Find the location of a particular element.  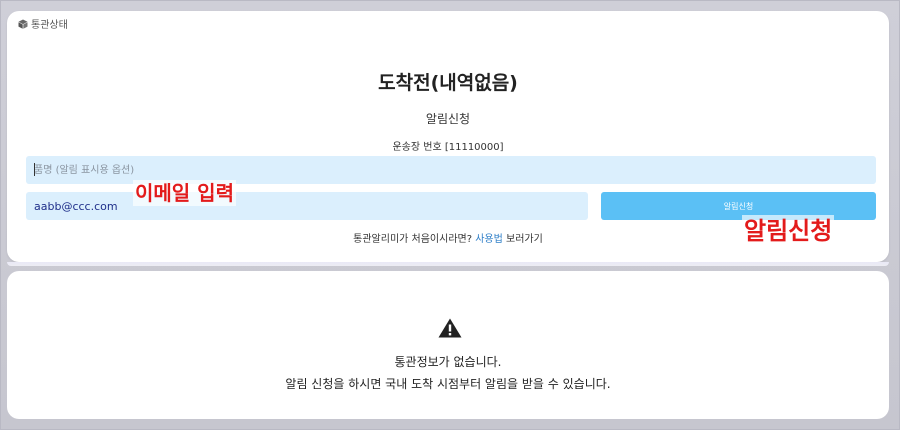

cube-icon is located at coordinates (23, 24).